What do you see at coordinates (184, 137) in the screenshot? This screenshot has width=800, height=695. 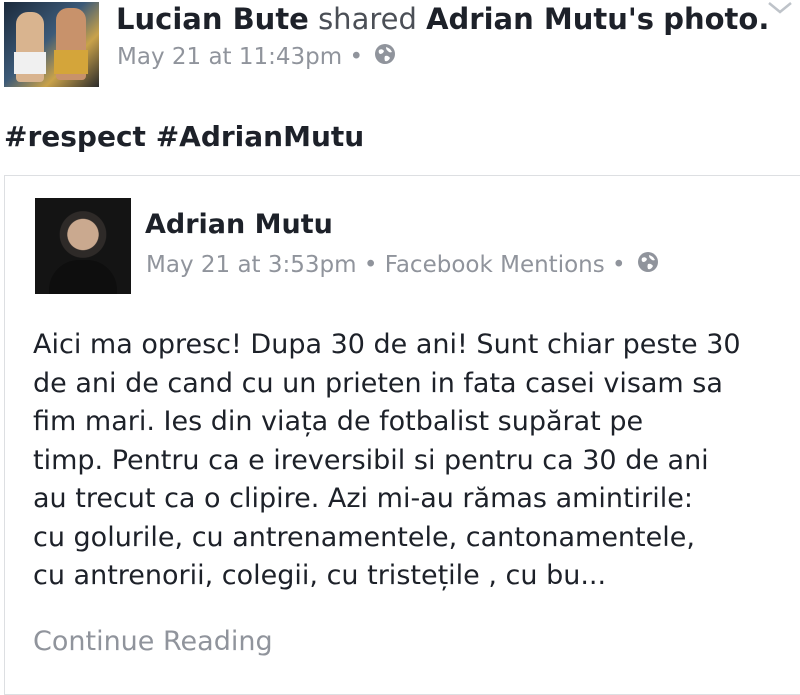 I see `status-hashtags: #respect #AdrianMutu` at bounding box center [184, 137].